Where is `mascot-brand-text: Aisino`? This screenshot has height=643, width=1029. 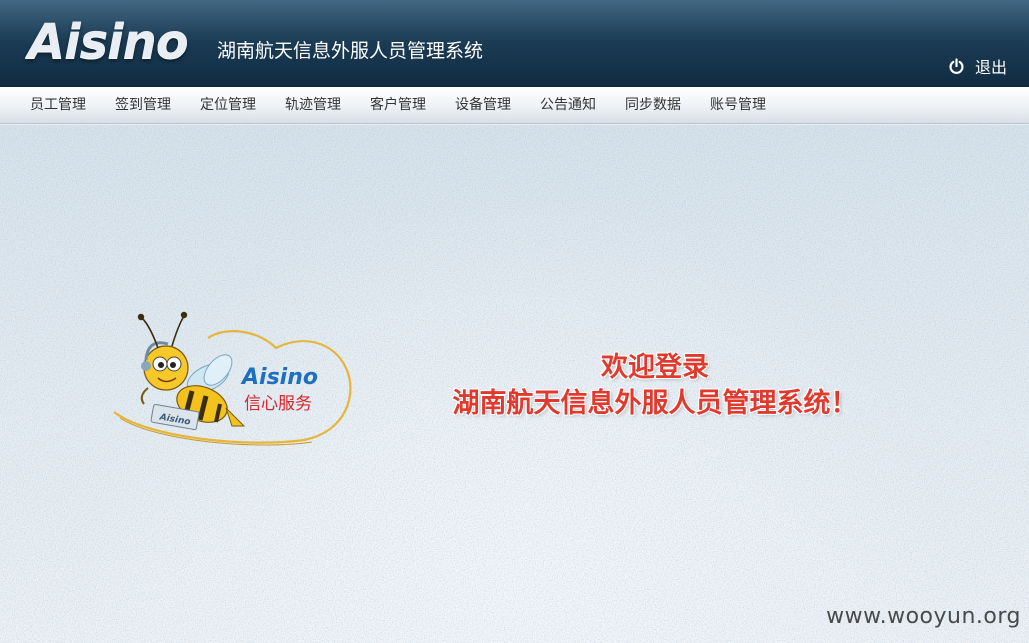
mascot-brand-text: Aisino is located at coordinates (279, 377).